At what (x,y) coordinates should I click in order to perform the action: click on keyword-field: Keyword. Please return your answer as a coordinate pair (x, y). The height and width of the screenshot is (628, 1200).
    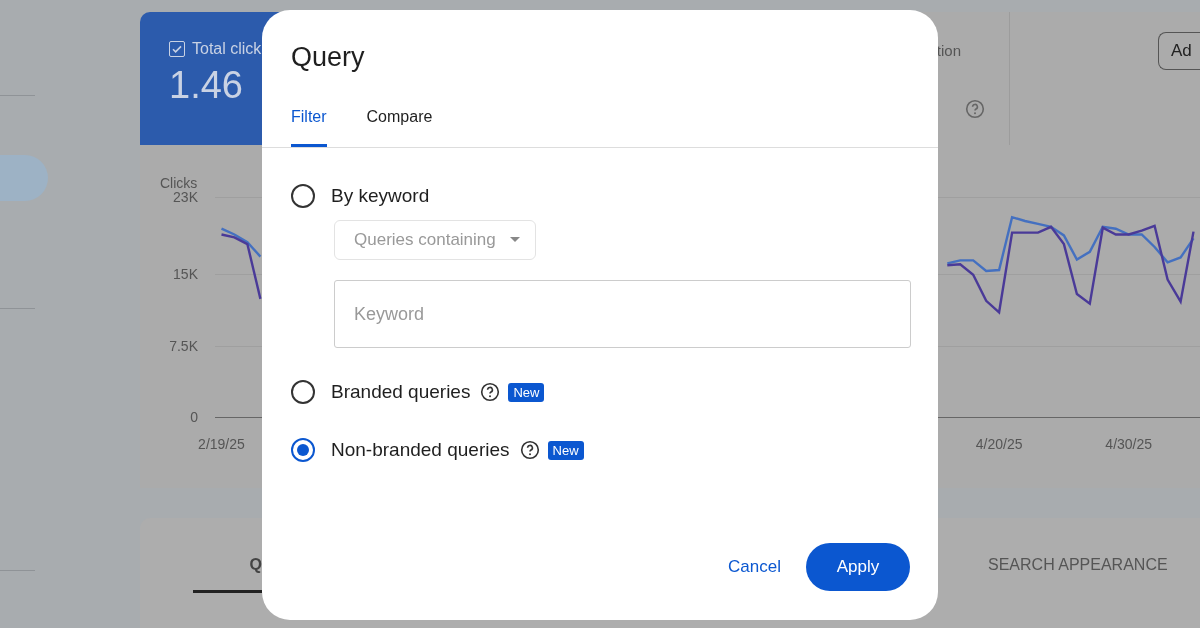
    Looking at the image, I should click on (622, 314).